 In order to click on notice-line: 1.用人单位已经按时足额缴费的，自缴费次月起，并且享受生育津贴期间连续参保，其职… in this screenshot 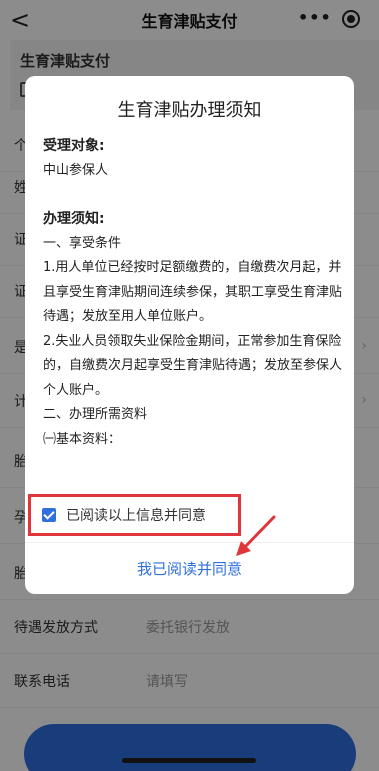, I will do `click(193, 292)`.